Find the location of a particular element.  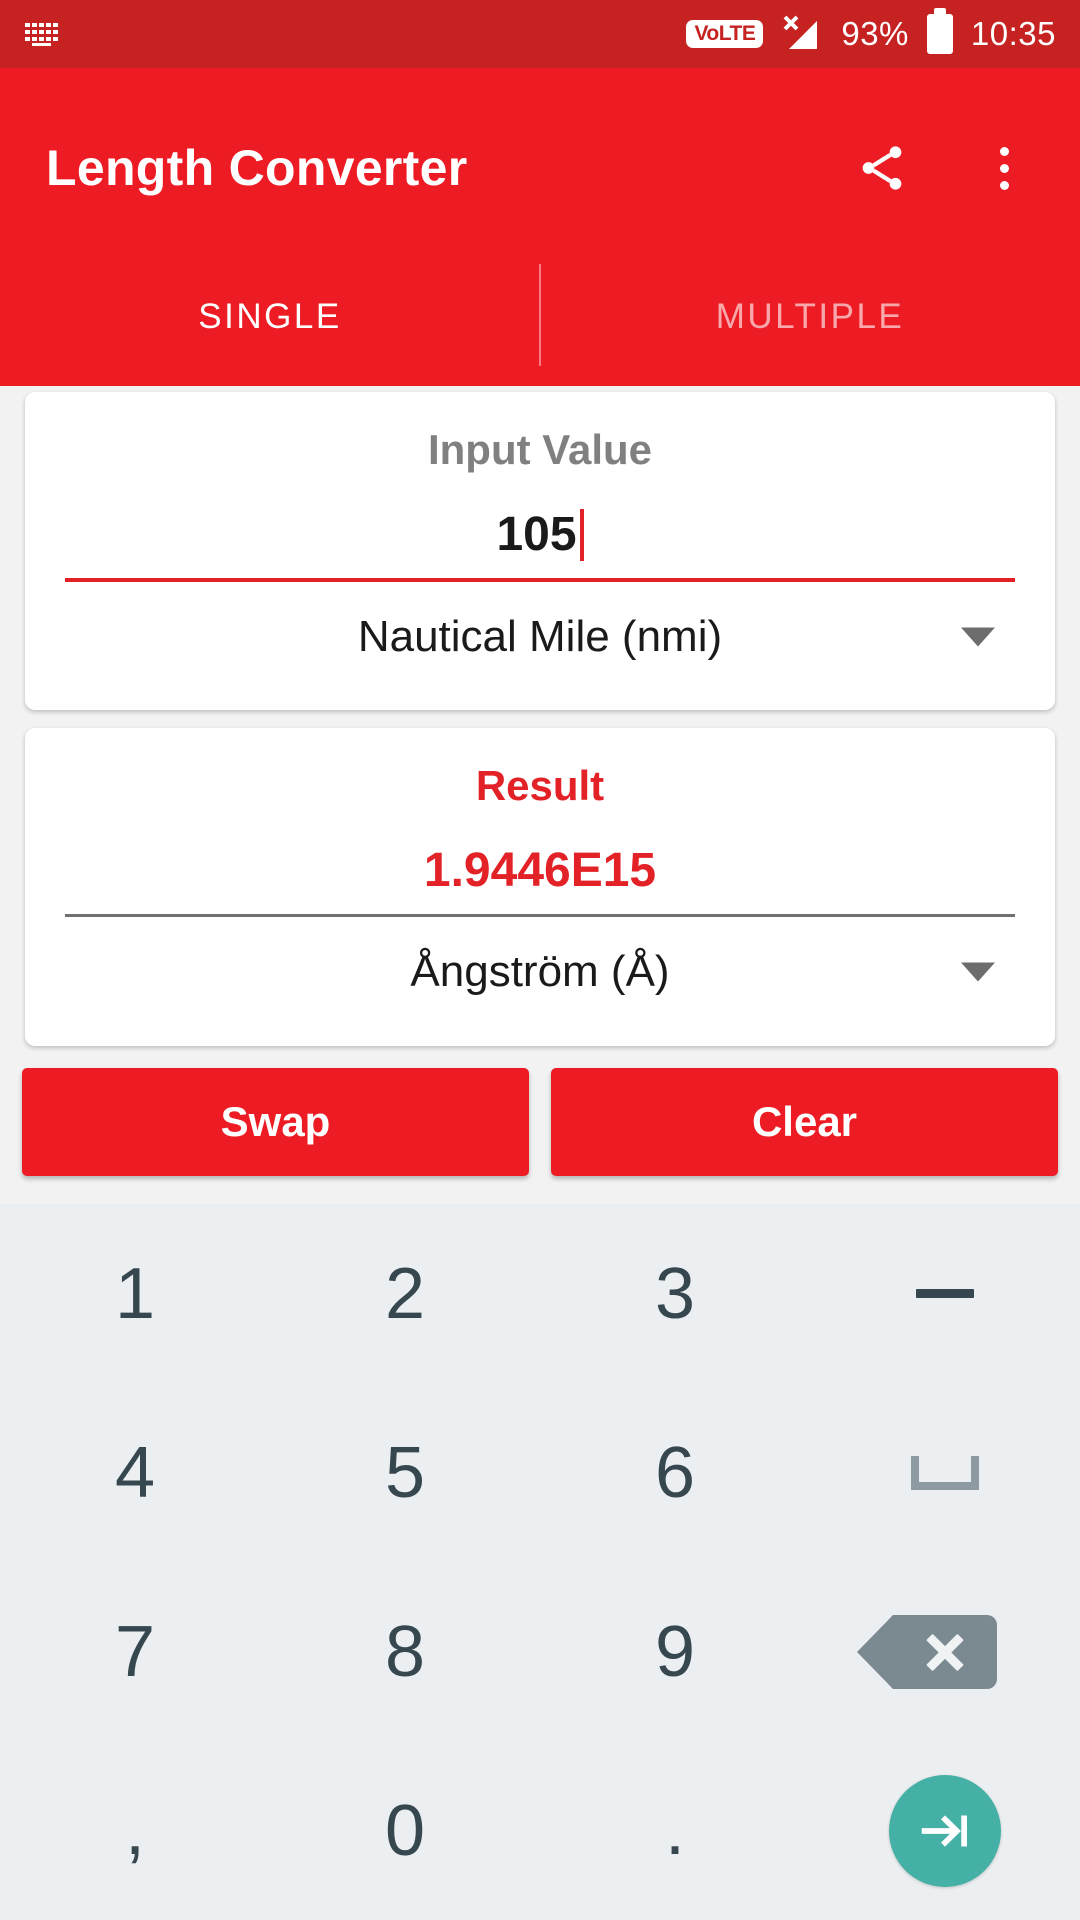

key-backspace is located at coordinates (945, 1651).